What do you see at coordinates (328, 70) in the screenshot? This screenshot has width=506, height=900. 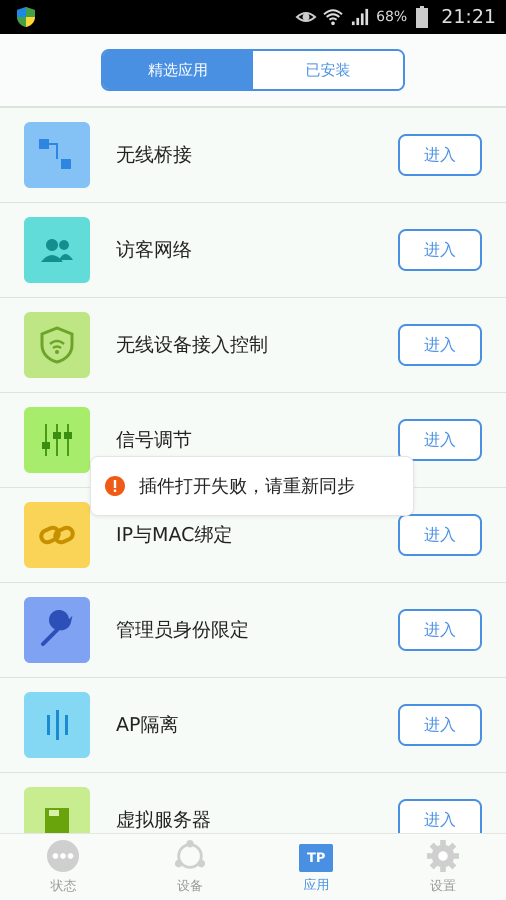 I see `tab: 已安装` at bounding box center [328, 70].